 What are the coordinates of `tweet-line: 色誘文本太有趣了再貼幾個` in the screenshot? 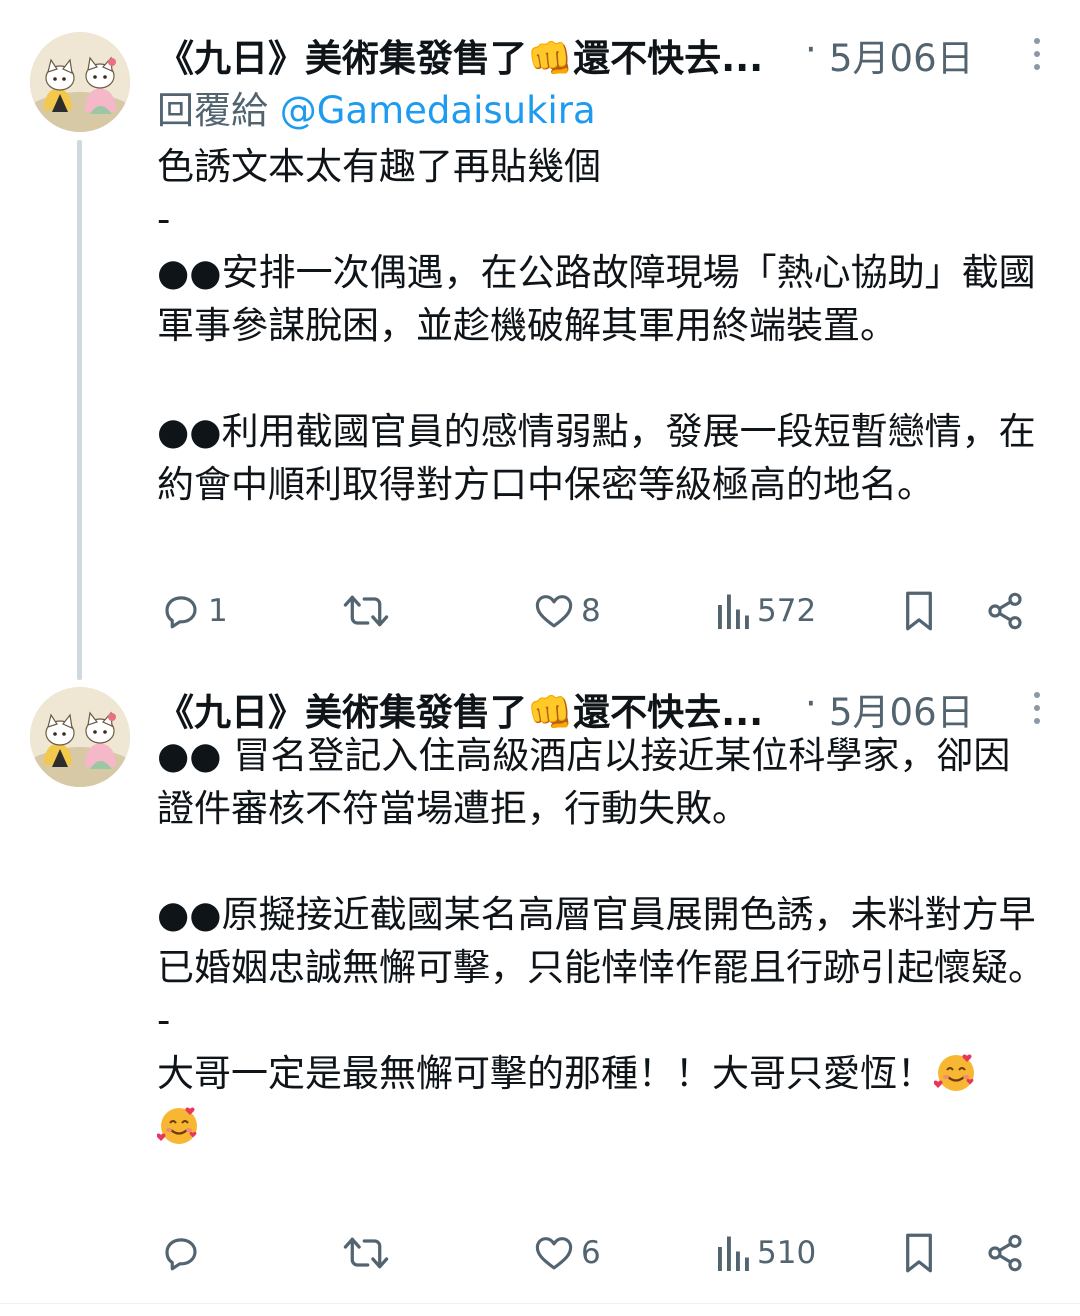 It's located at (379, 166).